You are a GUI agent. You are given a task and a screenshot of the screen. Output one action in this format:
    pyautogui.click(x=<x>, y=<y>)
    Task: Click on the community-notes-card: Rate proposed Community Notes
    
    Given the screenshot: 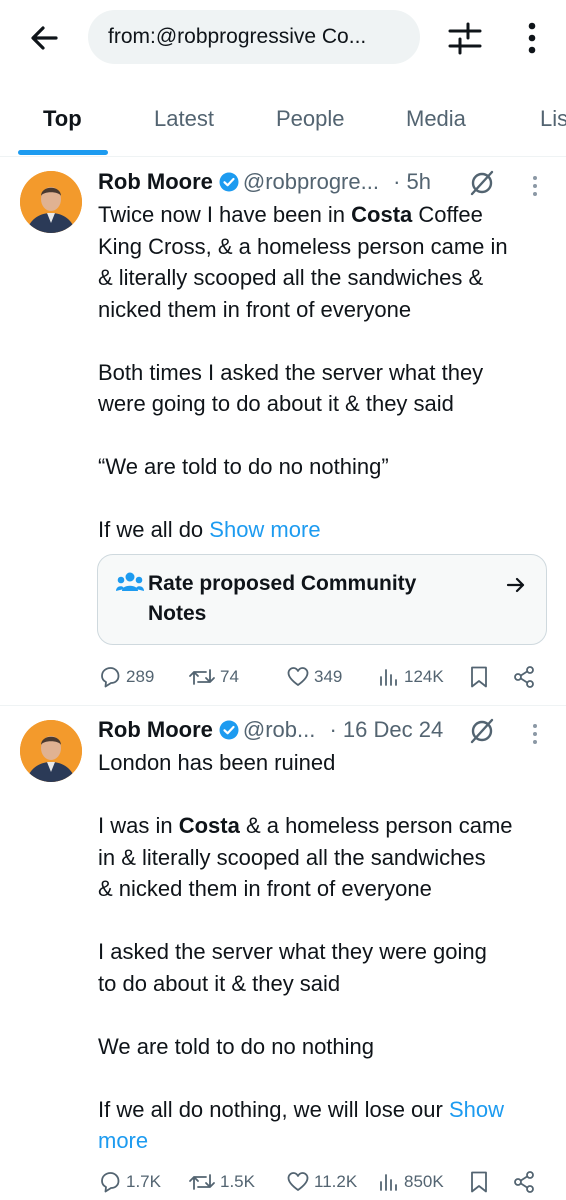 What is the action you would take?
    pyautogui.click(x=322, y=599)
    